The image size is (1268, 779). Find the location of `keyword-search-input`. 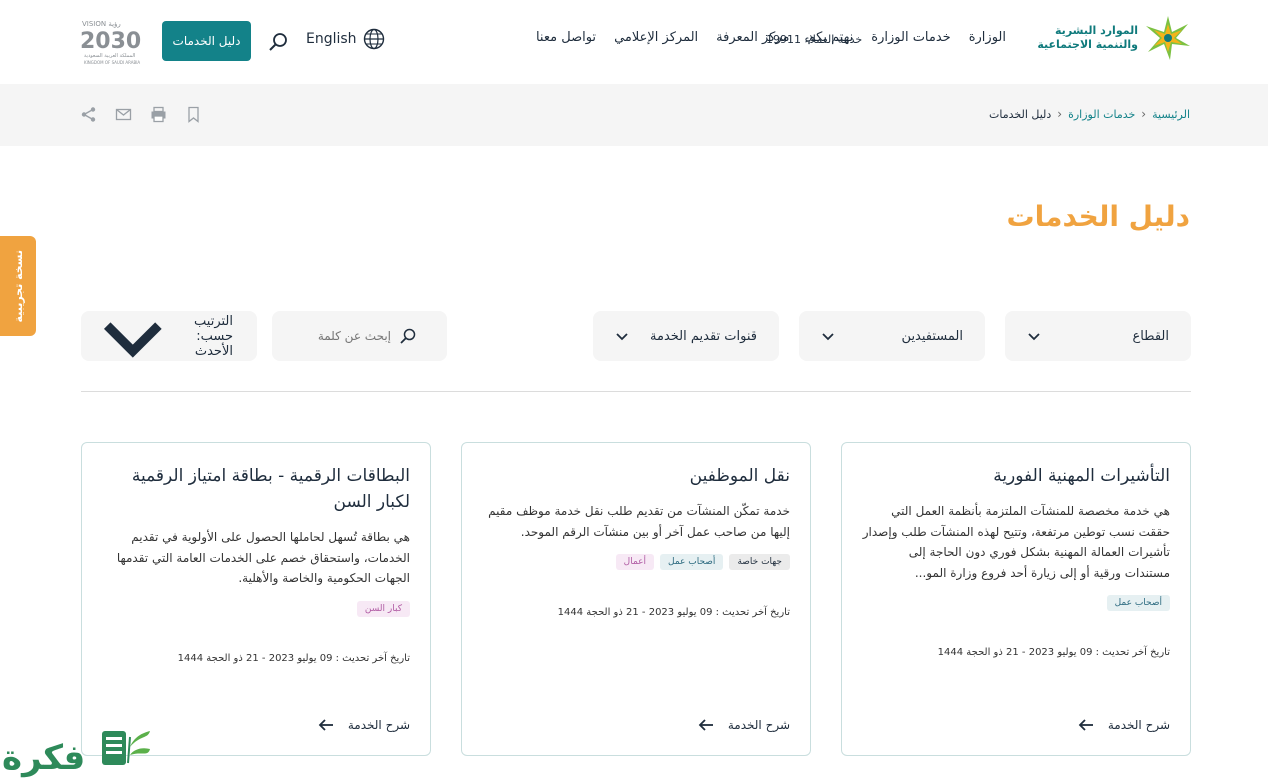

keyword-search-input is located at coordinates (341, 336).